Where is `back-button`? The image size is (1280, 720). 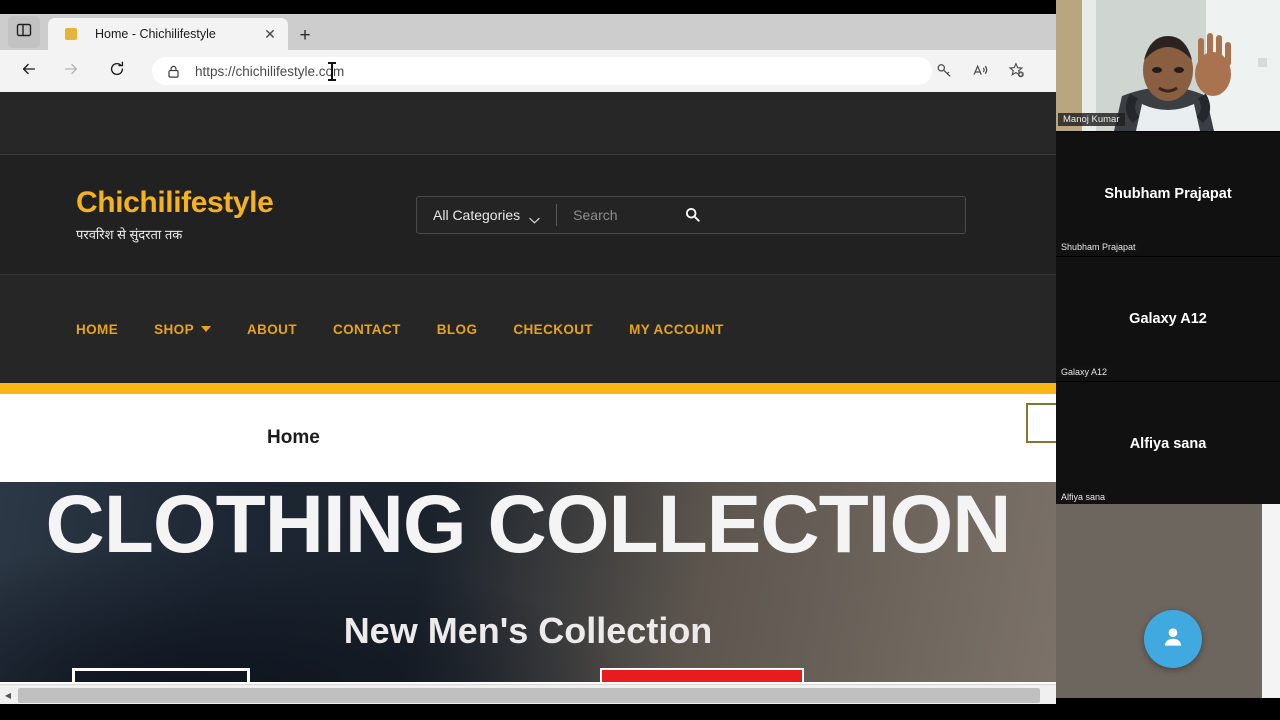
back-button is located at coordinates (29, 71).